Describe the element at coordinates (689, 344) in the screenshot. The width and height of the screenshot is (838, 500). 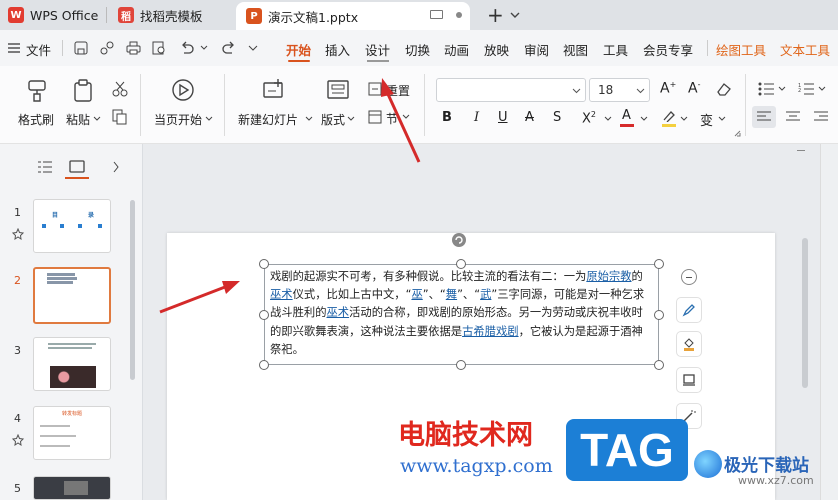
I see `fill-button` at that location.